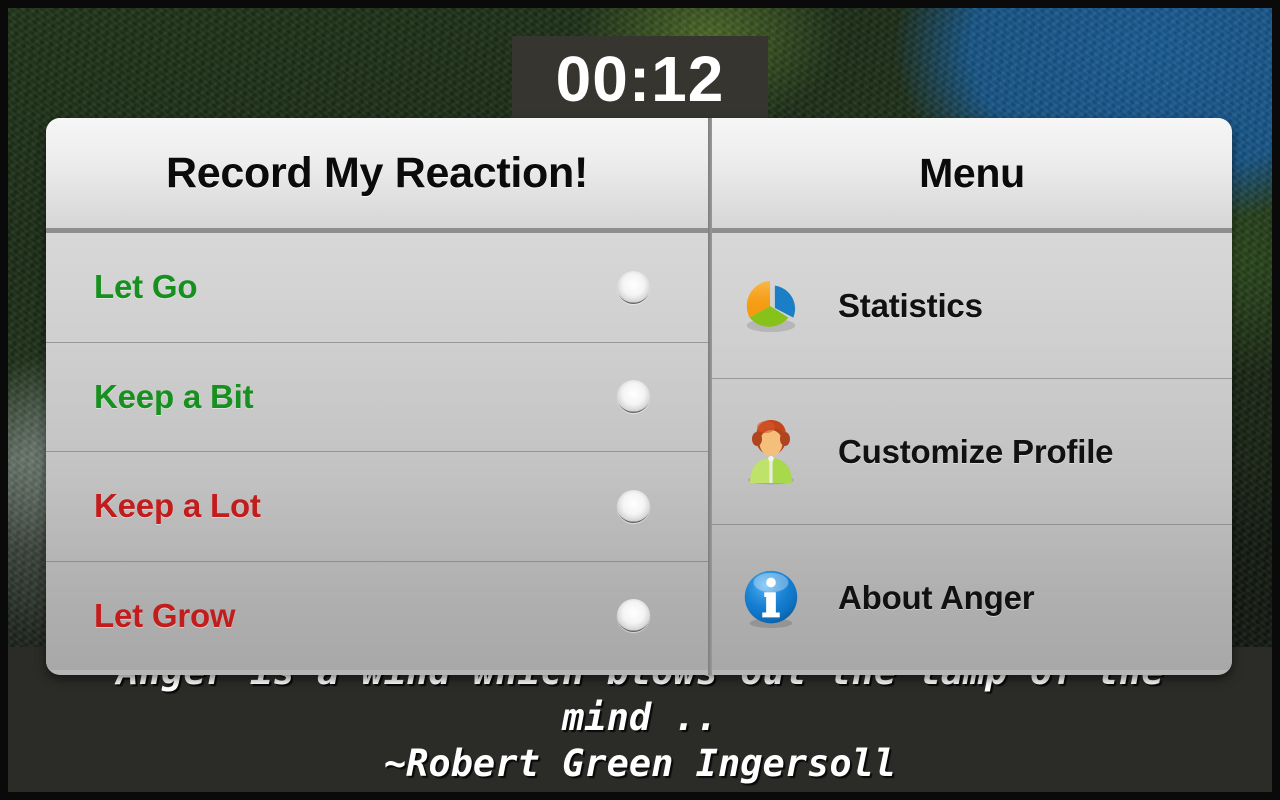  Describe the element at coordinates (633, 397) in the screenshot. I see `radio-button-keep-a-bit` at that location.